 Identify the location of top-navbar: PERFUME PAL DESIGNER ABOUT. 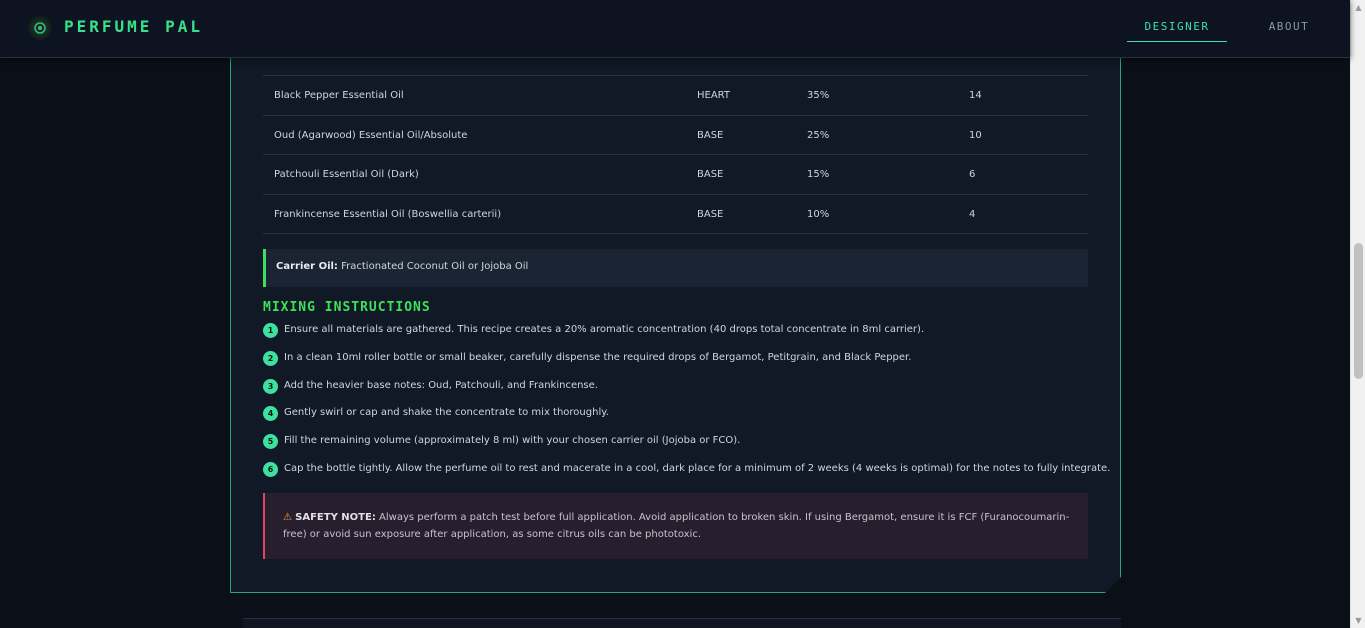
(675, 29).